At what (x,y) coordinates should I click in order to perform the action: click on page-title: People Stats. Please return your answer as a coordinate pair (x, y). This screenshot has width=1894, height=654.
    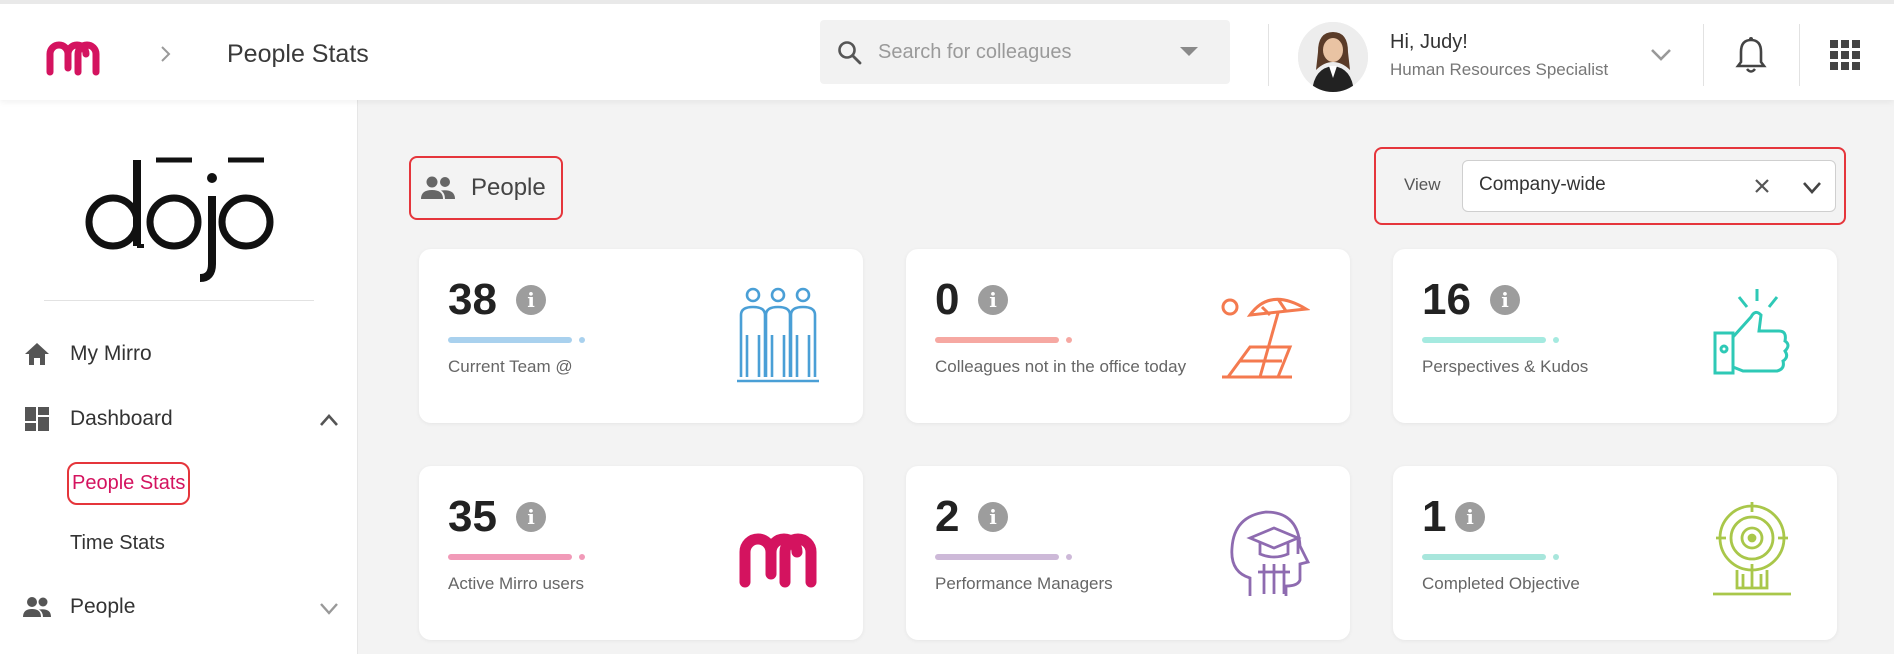
    Looking at the image, I should click on (298, 54).